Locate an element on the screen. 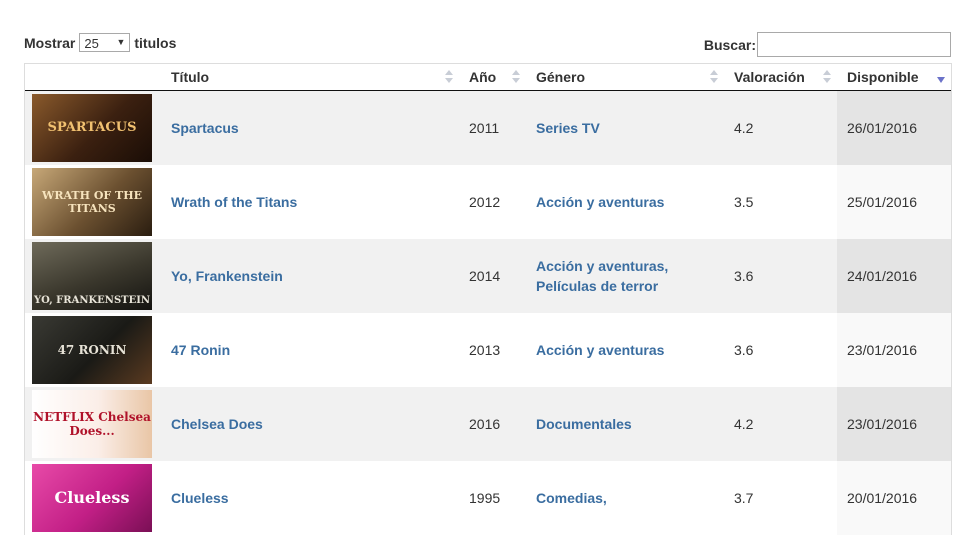  year-cell: 2011 is located at coordinates (484, 127).